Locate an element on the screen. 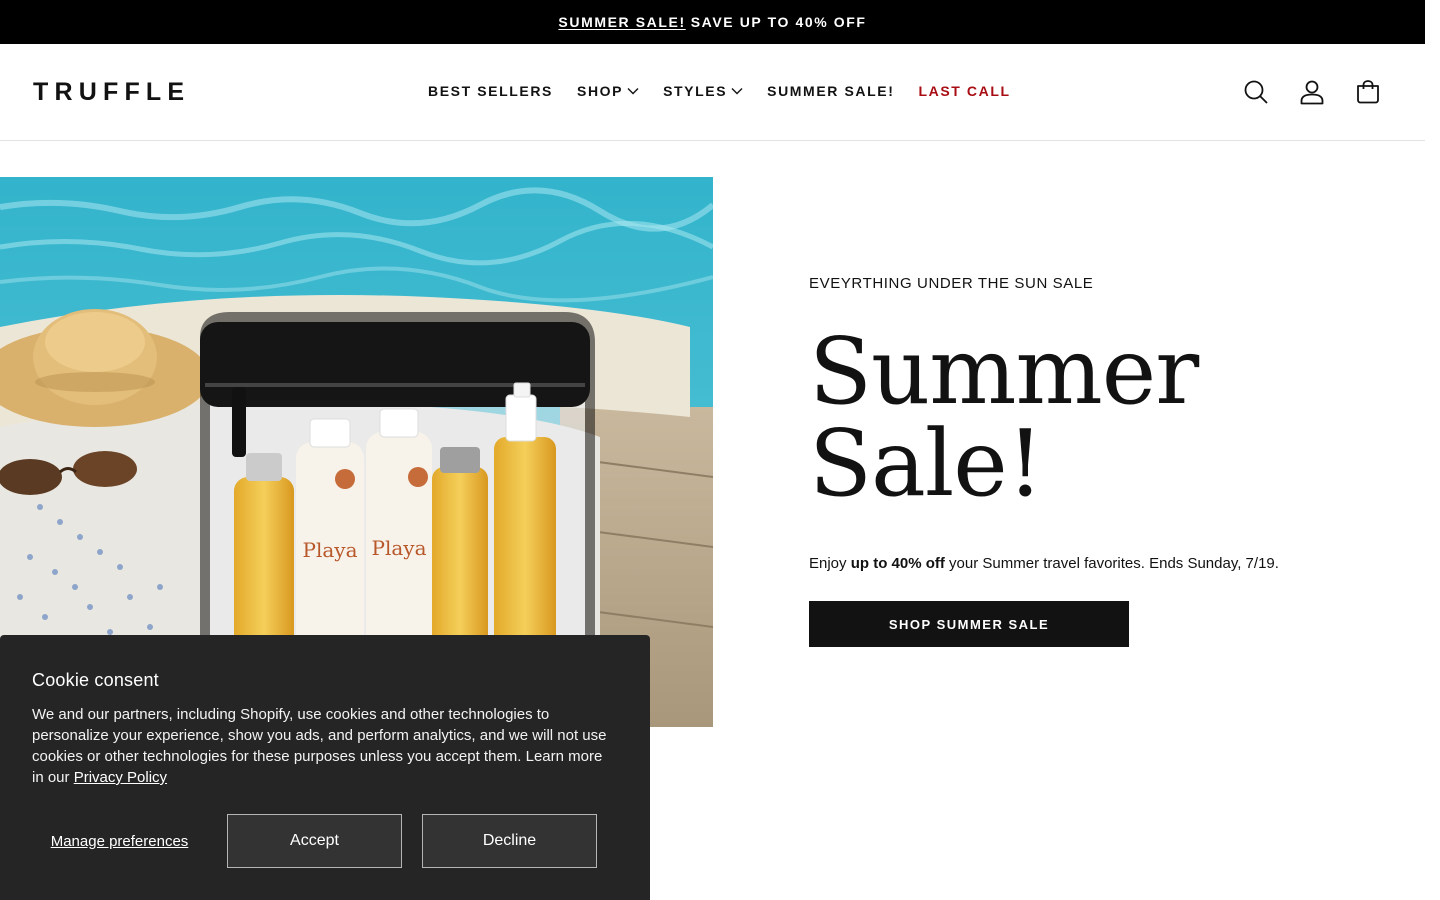 Image resolution: width=1440 pixels, height=900 pixels. nav-shop-label: SHOP is located at coordinates (600, 91).